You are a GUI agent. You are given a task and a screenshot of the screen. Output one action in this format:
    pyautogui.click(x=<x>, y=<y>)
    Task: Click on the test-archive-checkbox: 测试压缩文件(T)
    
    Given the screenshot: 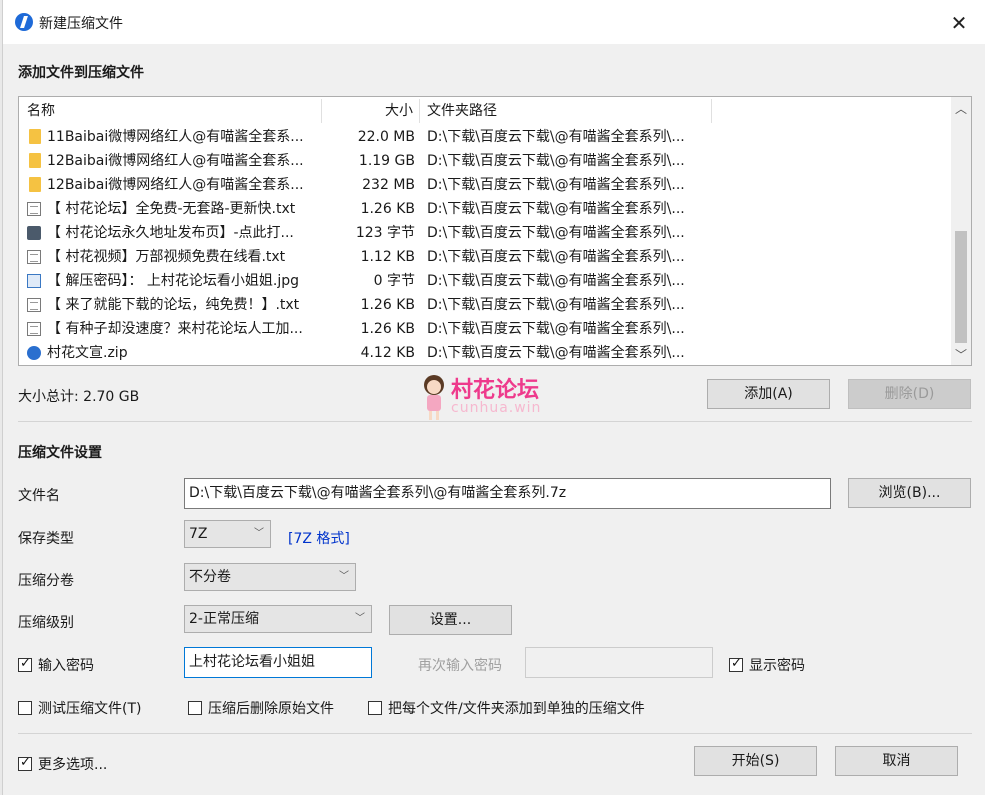 What is the action you would take?
    pyautogui.click(x=79, y=708)
    